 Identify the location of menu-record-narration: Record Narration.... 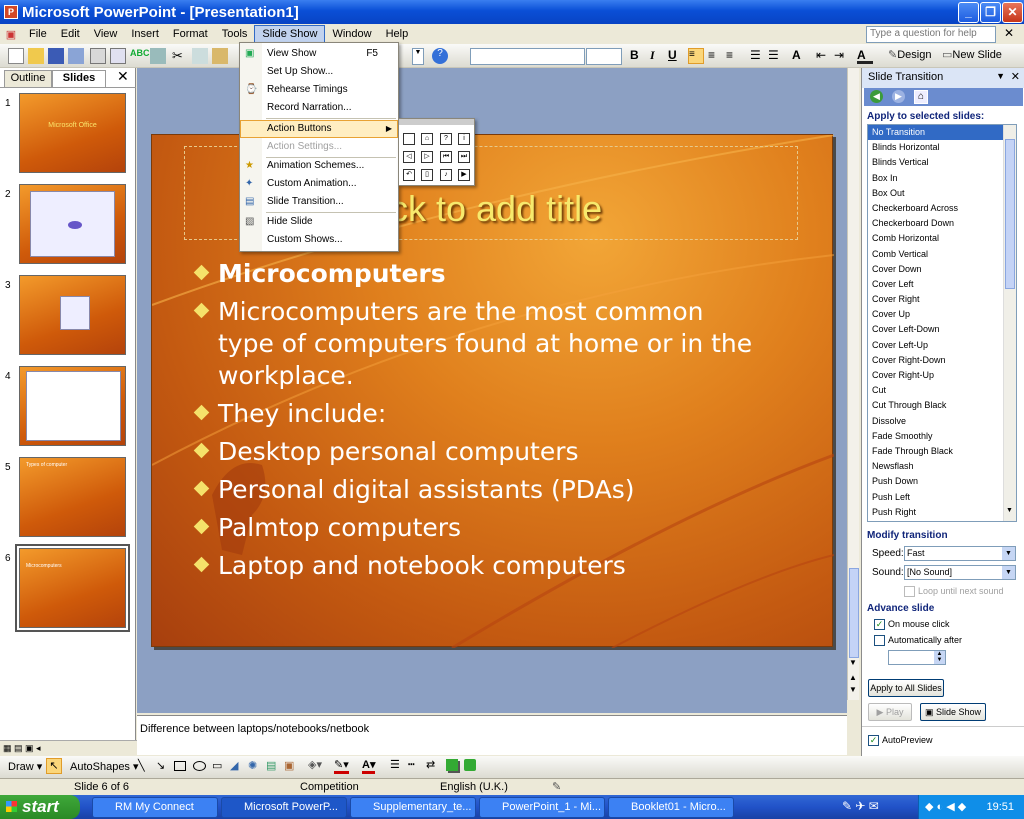
(319, 108).